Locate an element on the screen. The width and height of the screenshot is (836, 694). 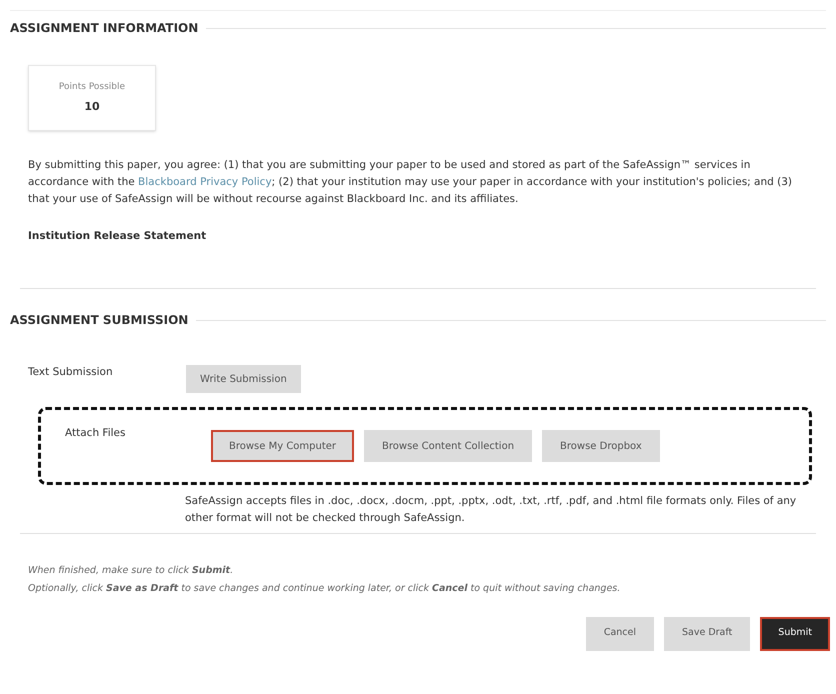
field-label: Text Submission is located at coordinates (71, 372).